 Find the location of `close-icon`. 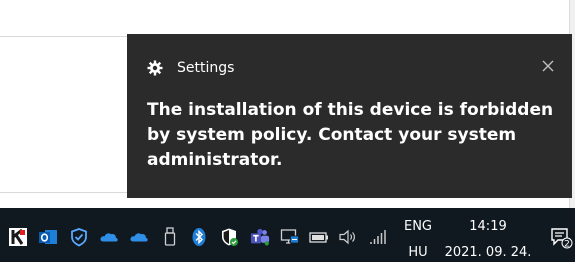

close-icon is located at coordinates (548, 66).